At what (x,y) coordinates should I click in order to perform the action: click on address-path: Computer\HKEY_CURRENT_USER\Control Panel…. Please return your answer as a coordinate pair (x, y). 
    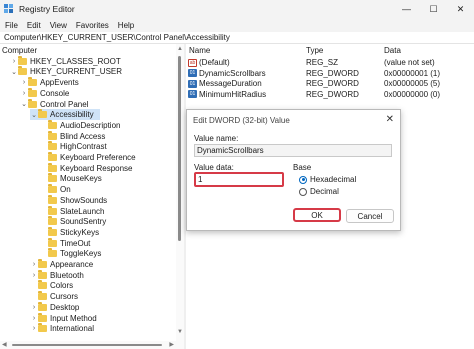
    Looking at the image, I should click on (117, 37).